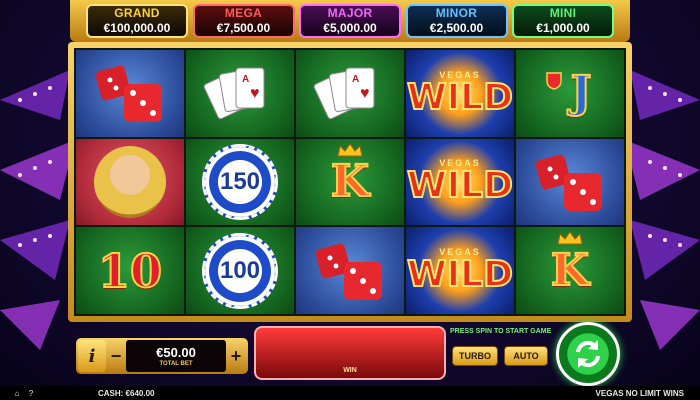  What do you see at coordinates (662, 210) in the screenshot?
I see `right-neon-decoration` at bounding box center [662, 210].